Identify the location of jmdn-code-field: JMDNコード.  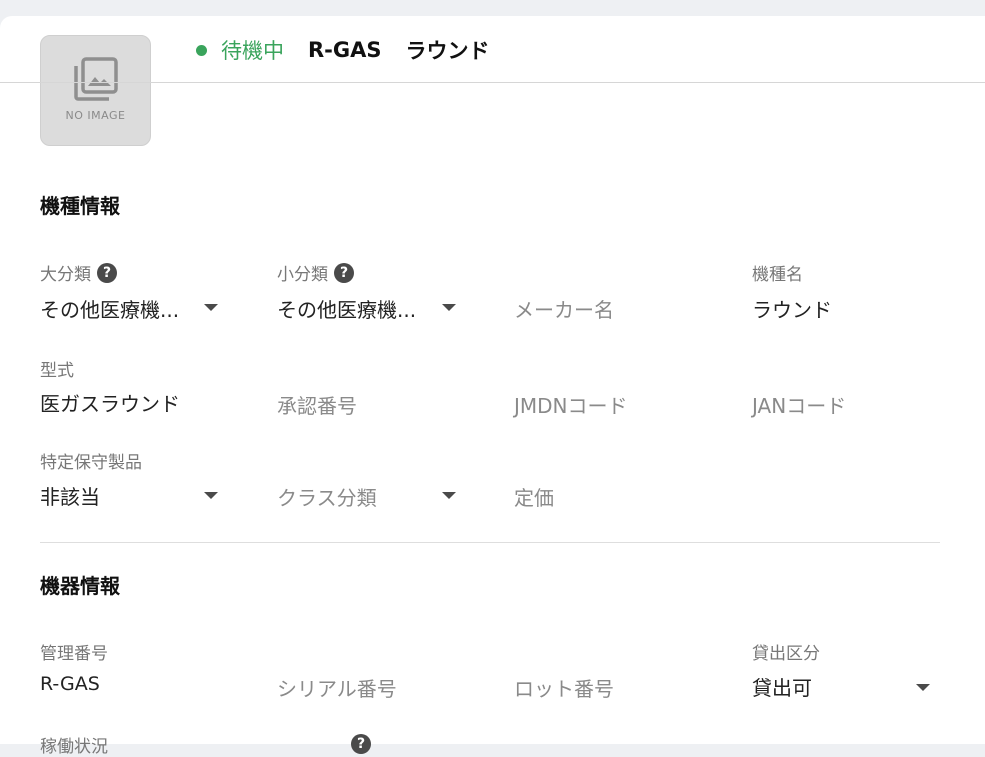
(571, 404).